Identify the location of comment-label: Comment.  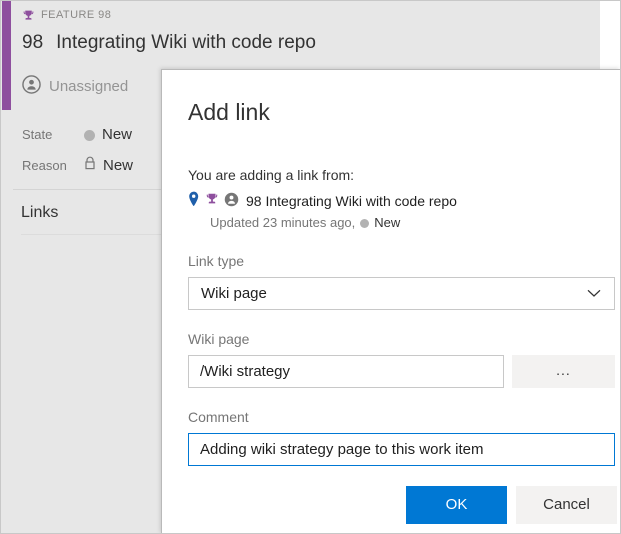
(218, 417).